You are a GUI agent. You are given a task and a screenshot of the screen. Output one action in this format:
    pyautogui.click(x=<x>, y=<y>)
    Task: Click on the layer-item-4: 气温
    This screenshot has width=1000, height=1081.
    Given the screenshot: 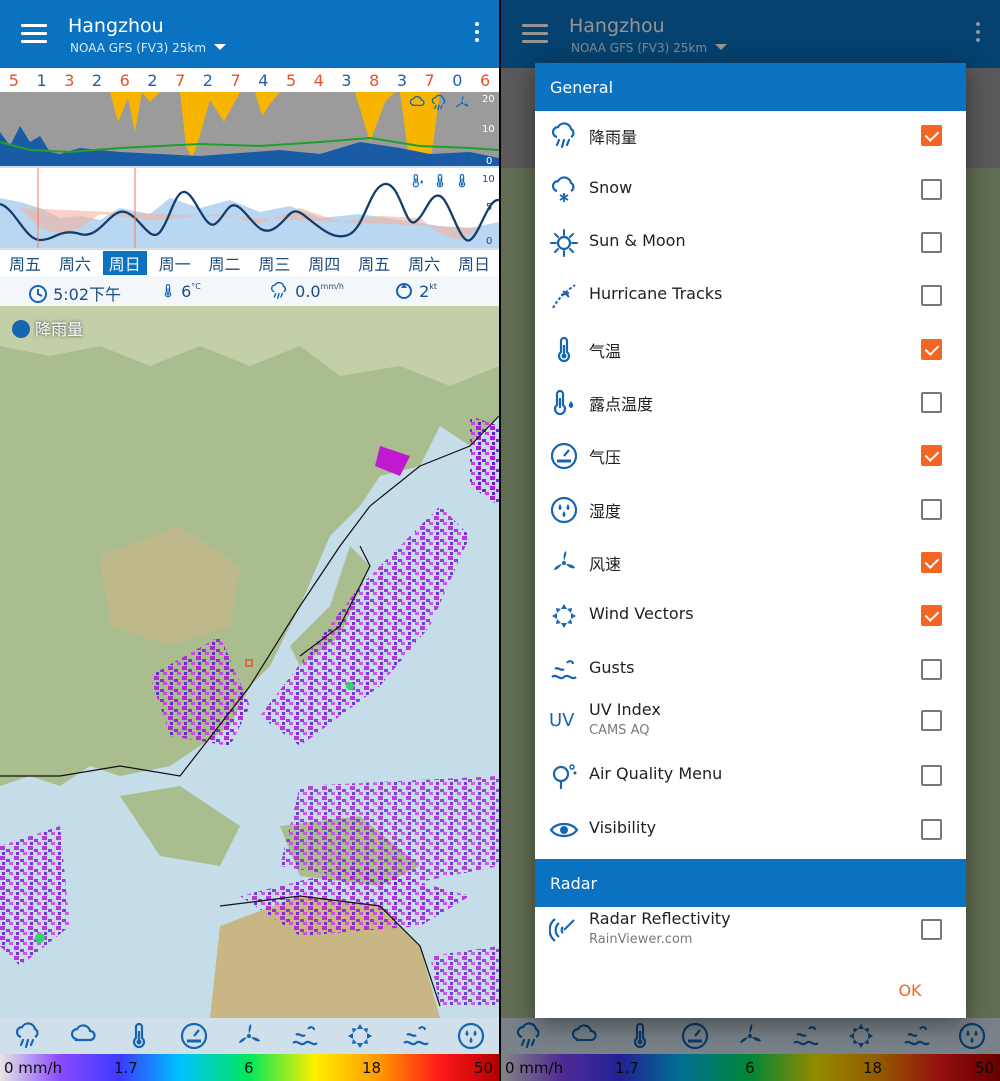 What is the action you would take?
    pyautogui.click(x=750, y=349)
    